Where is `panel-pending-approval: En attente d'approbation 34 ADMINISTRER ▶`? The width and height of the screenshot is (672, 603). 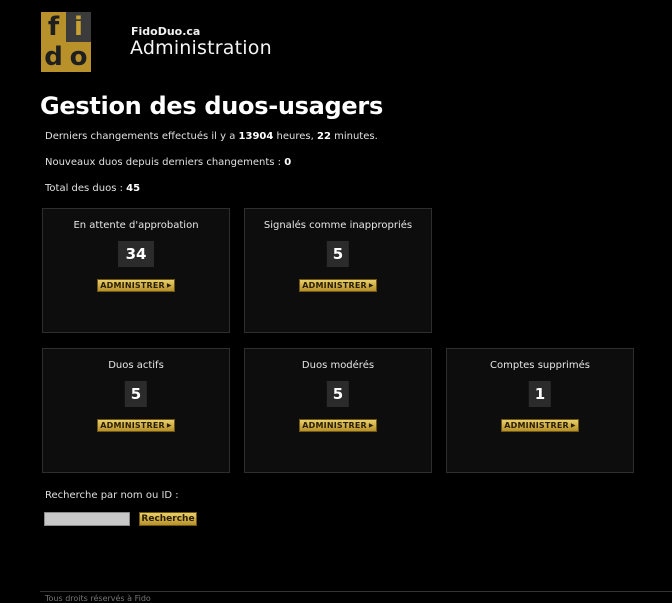 panel-pending-approval: En attente d'approbation 34 ADMINISTRER ▶ is located at coordinates (136, 270).